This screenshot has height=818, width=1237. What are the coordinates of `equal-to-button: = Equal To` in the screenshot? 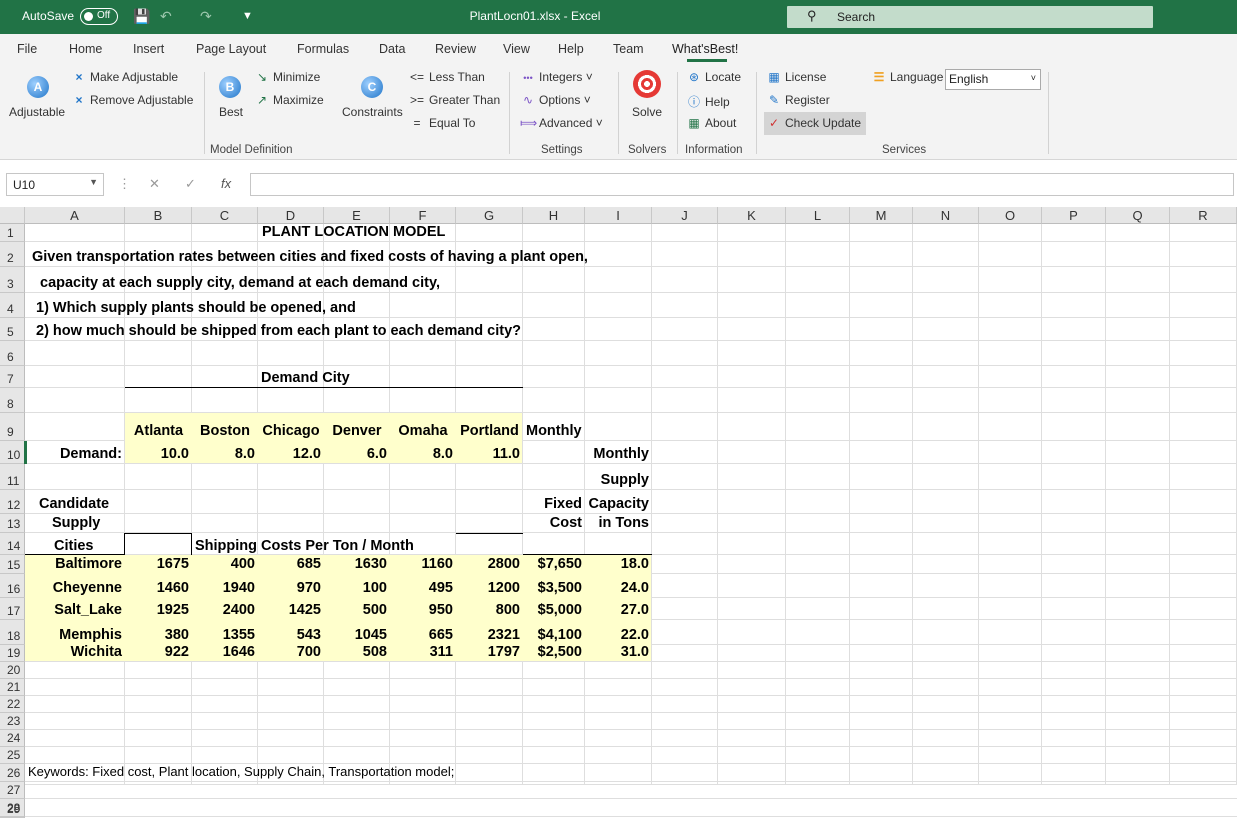 It's located at (441, 123).